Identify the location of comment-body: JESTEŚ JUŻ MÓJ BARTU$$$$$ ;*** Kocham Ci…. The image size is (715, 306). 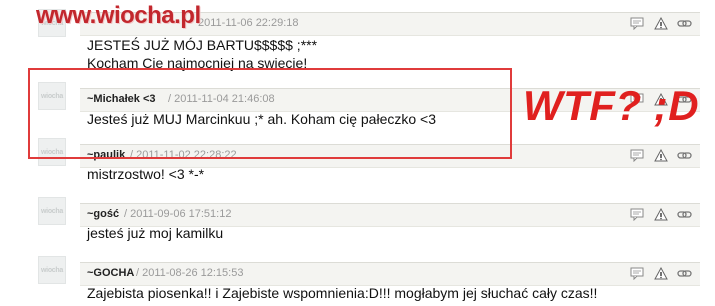
(202, 54).